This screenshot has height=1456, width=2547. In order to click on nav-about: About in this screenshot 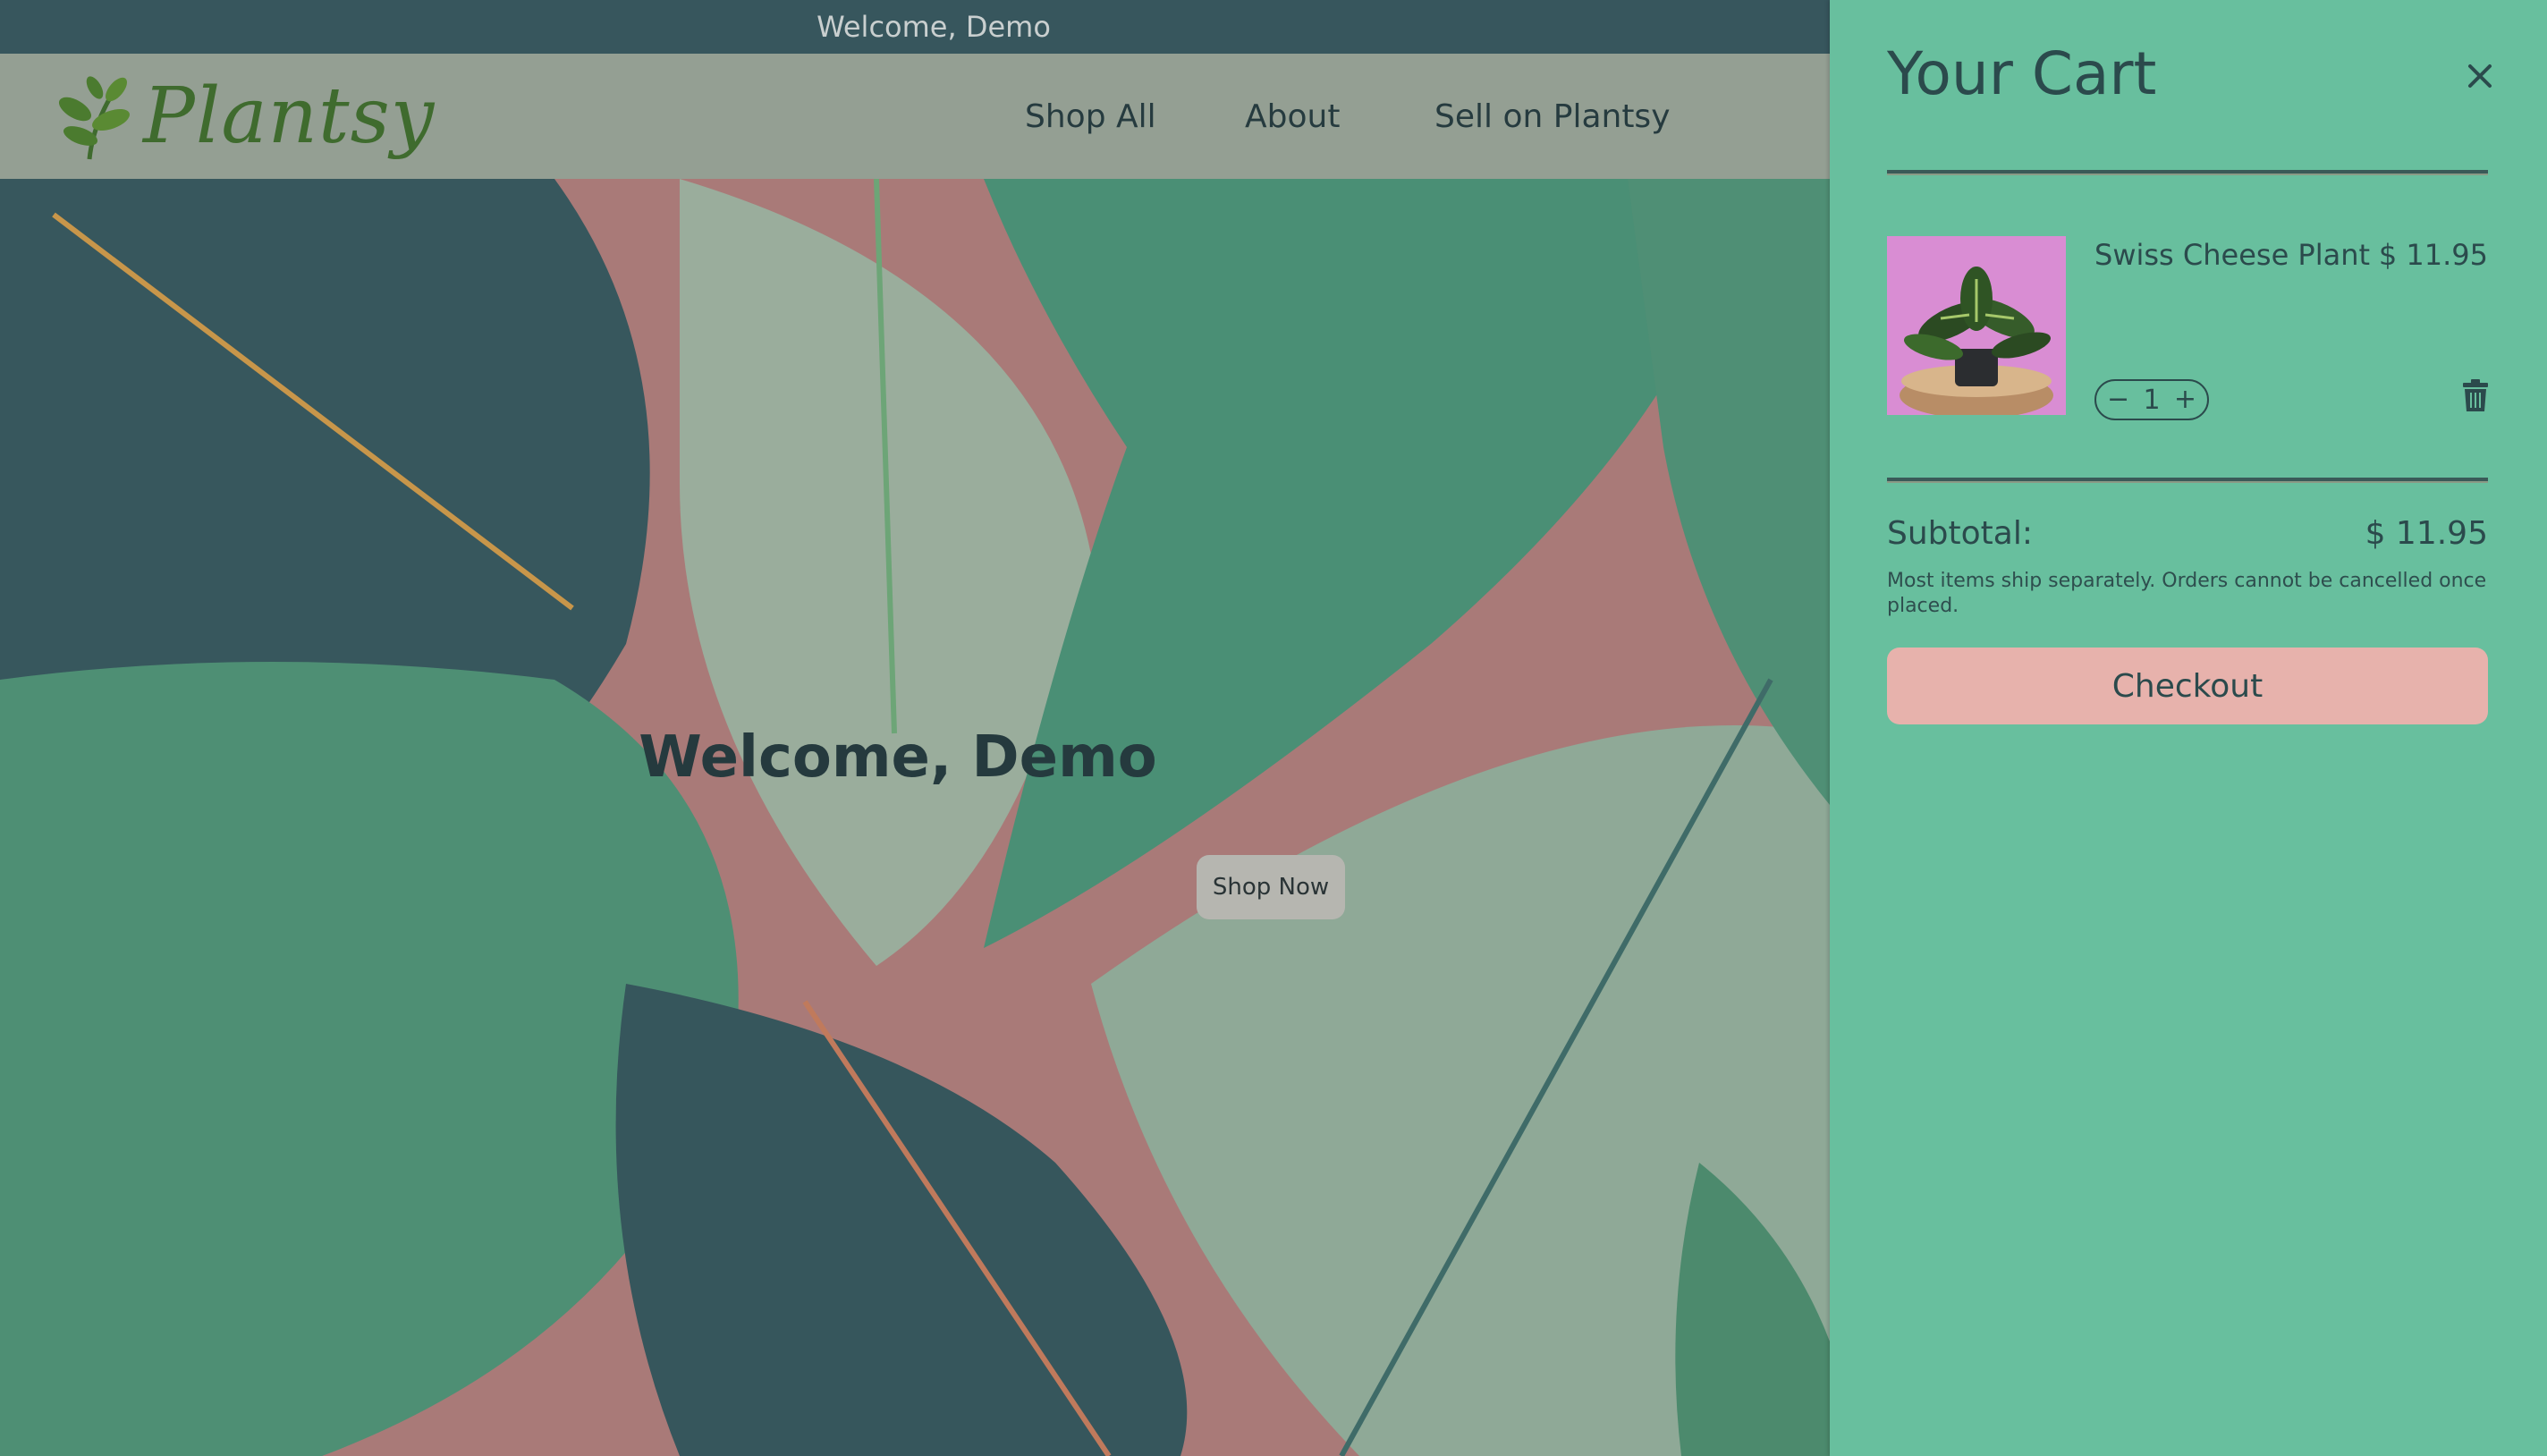, I will do `click(1292, 116)`.